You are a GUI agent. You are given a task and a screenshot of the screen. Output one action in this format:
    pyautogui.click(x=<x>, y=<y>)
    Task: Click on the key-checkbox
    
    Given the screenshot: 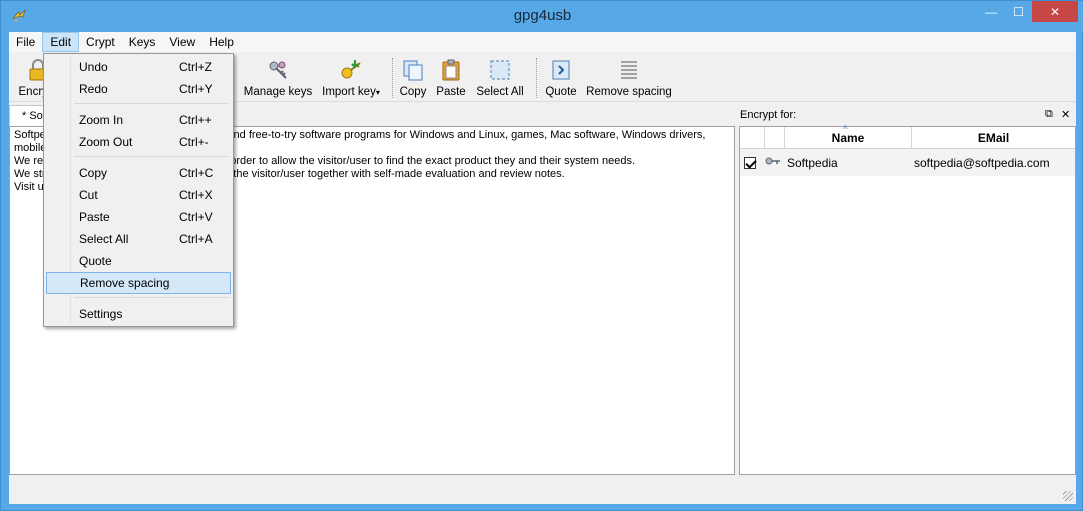 What is the action you would take?
    pyautogui.click(x=750, y=162)
    